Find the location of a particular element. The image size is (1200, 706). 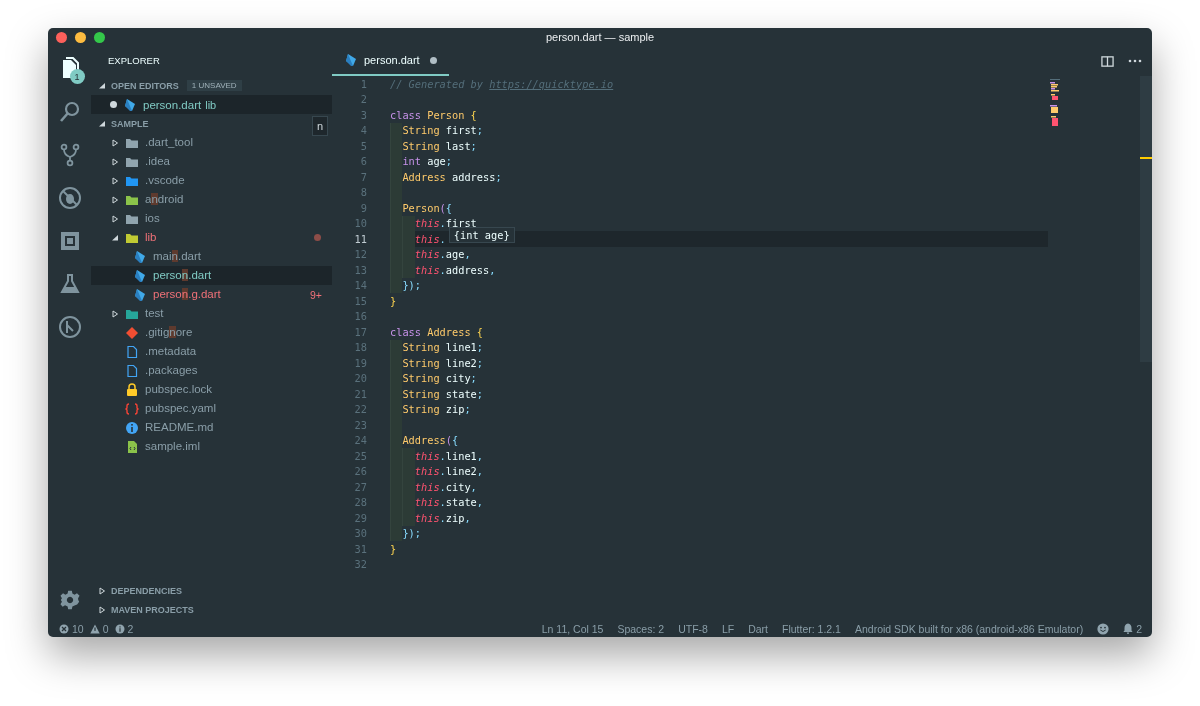

editor-tab: person.dart is located at coordinates (390, 61).